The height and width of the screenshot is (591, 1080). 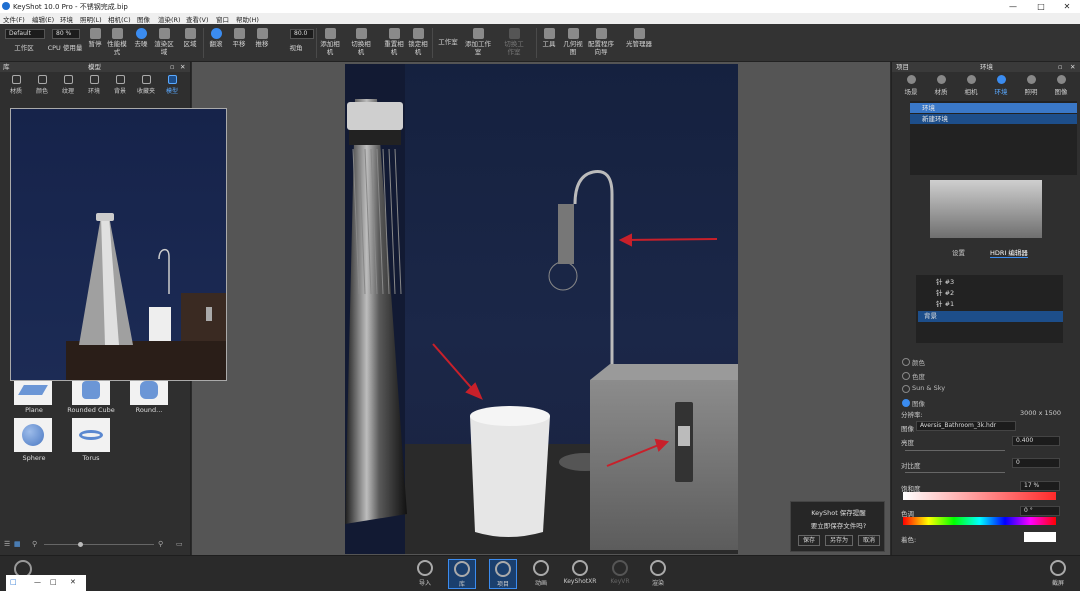 I want to click on tab-textures: 纹理, so click(x=68, y=85).